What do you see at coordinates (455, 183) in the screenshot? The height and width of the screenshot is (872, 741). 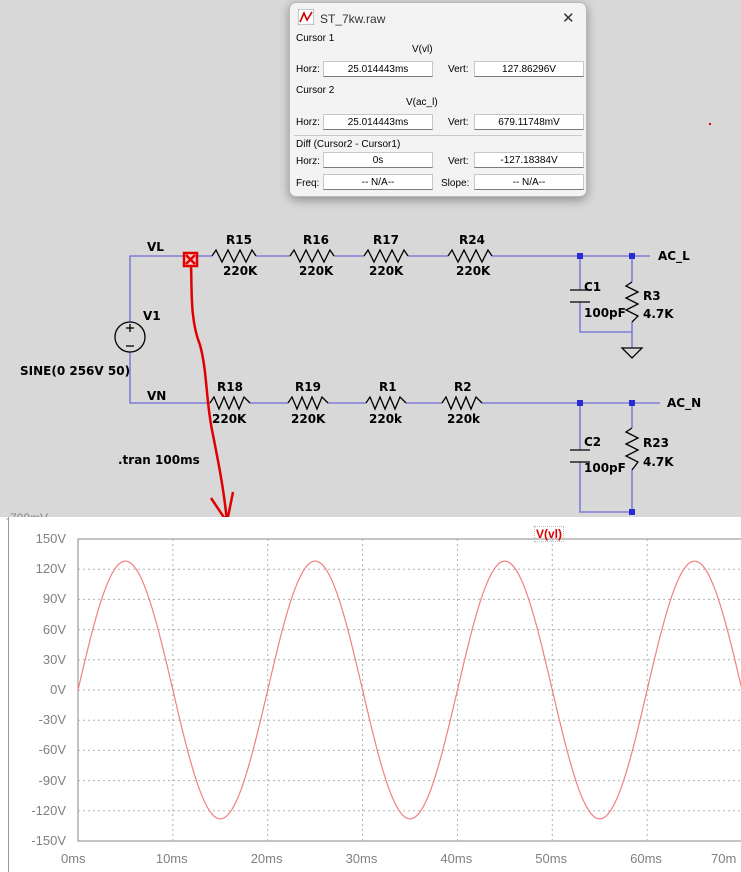 I see `diff-slope-label: Slope:` at bounding box center [455, 183].